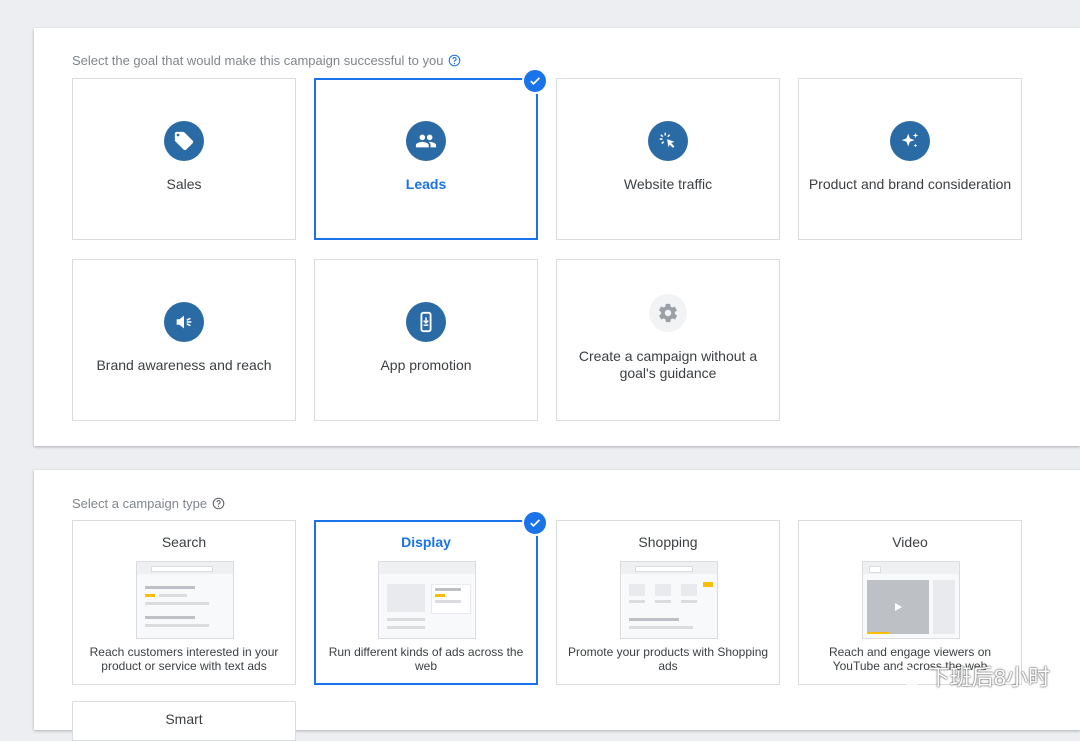 The width and height of the screenshot is (1080, 741). I want to click on type-desc-shopping: Promote your products with Shopping ads, so click(668, 659).